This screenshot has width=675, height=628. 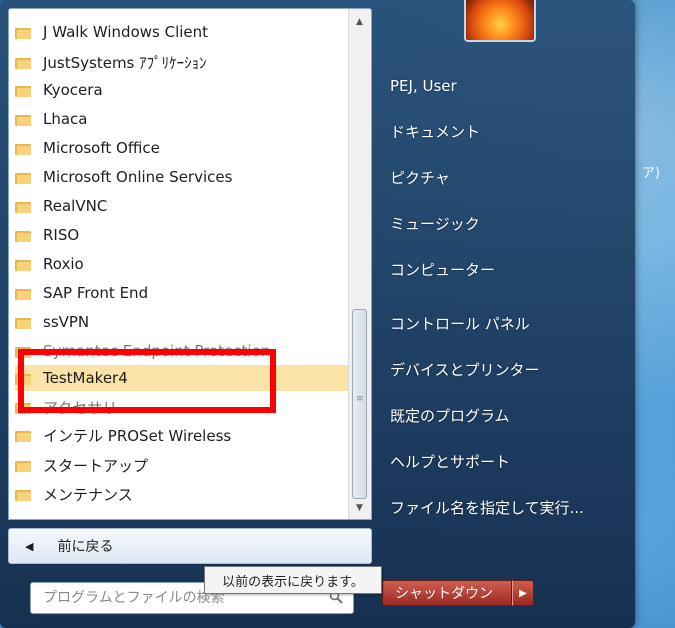 What do you see at coordinates (182, 322) in the screenshot?
I see `program-folder-item: ssVPN` at bounding box center [182, 322].